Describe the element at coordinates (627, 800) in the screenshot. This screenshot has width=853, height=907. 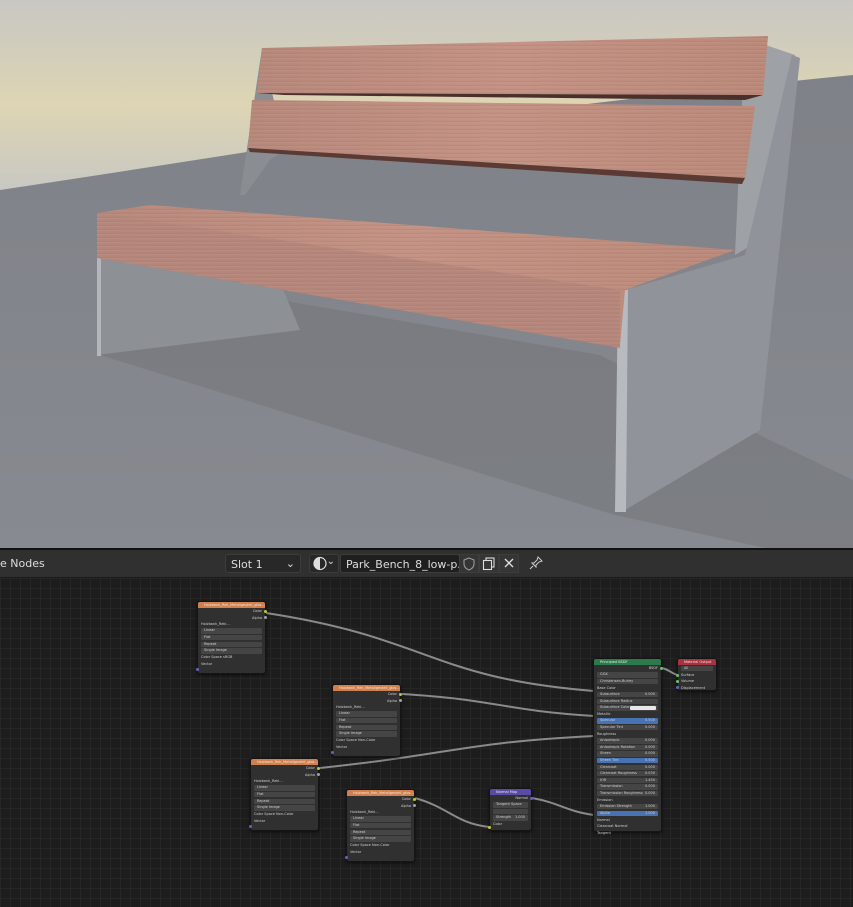
I see `bsdf-input-row: Emission` at that location.